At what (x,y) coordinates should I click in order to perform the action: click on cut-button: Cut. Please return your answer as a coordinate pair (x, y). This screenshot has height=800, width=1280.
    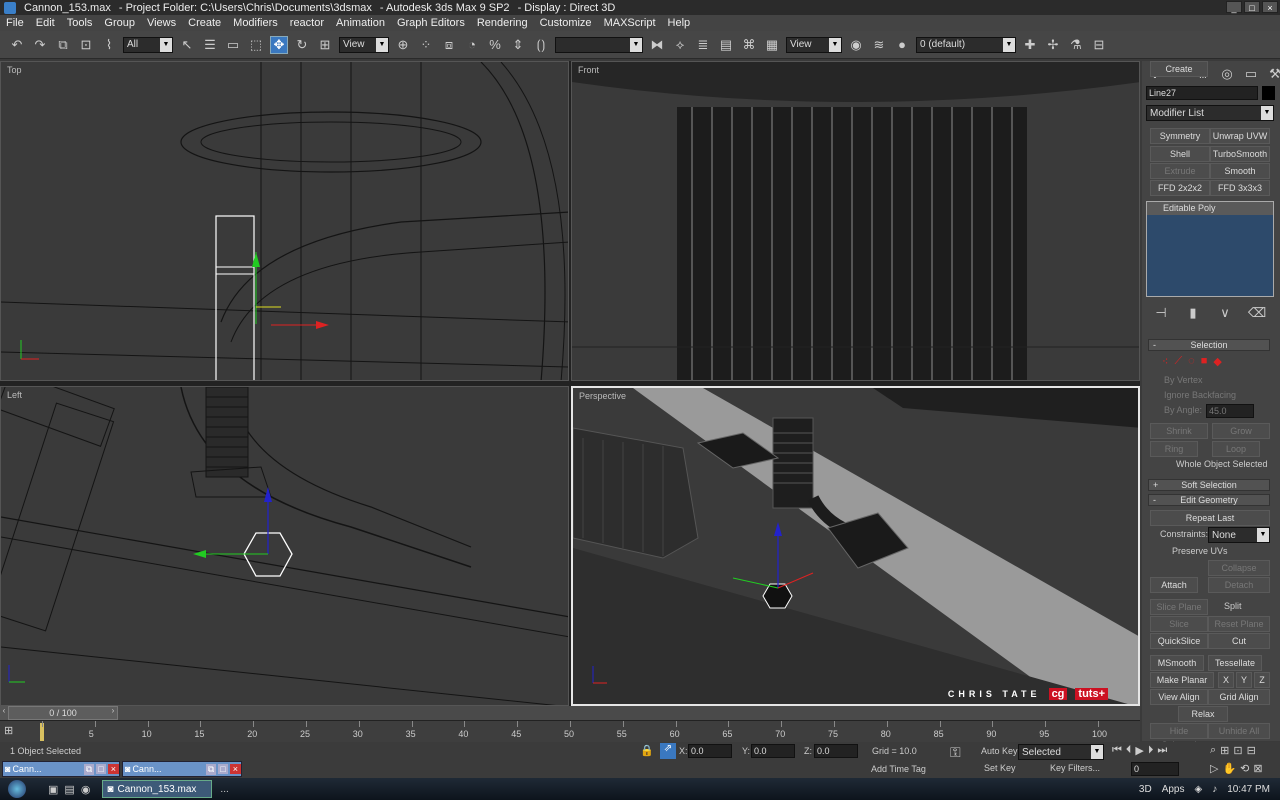
    Looking at the image, I should click on (1239, 641).